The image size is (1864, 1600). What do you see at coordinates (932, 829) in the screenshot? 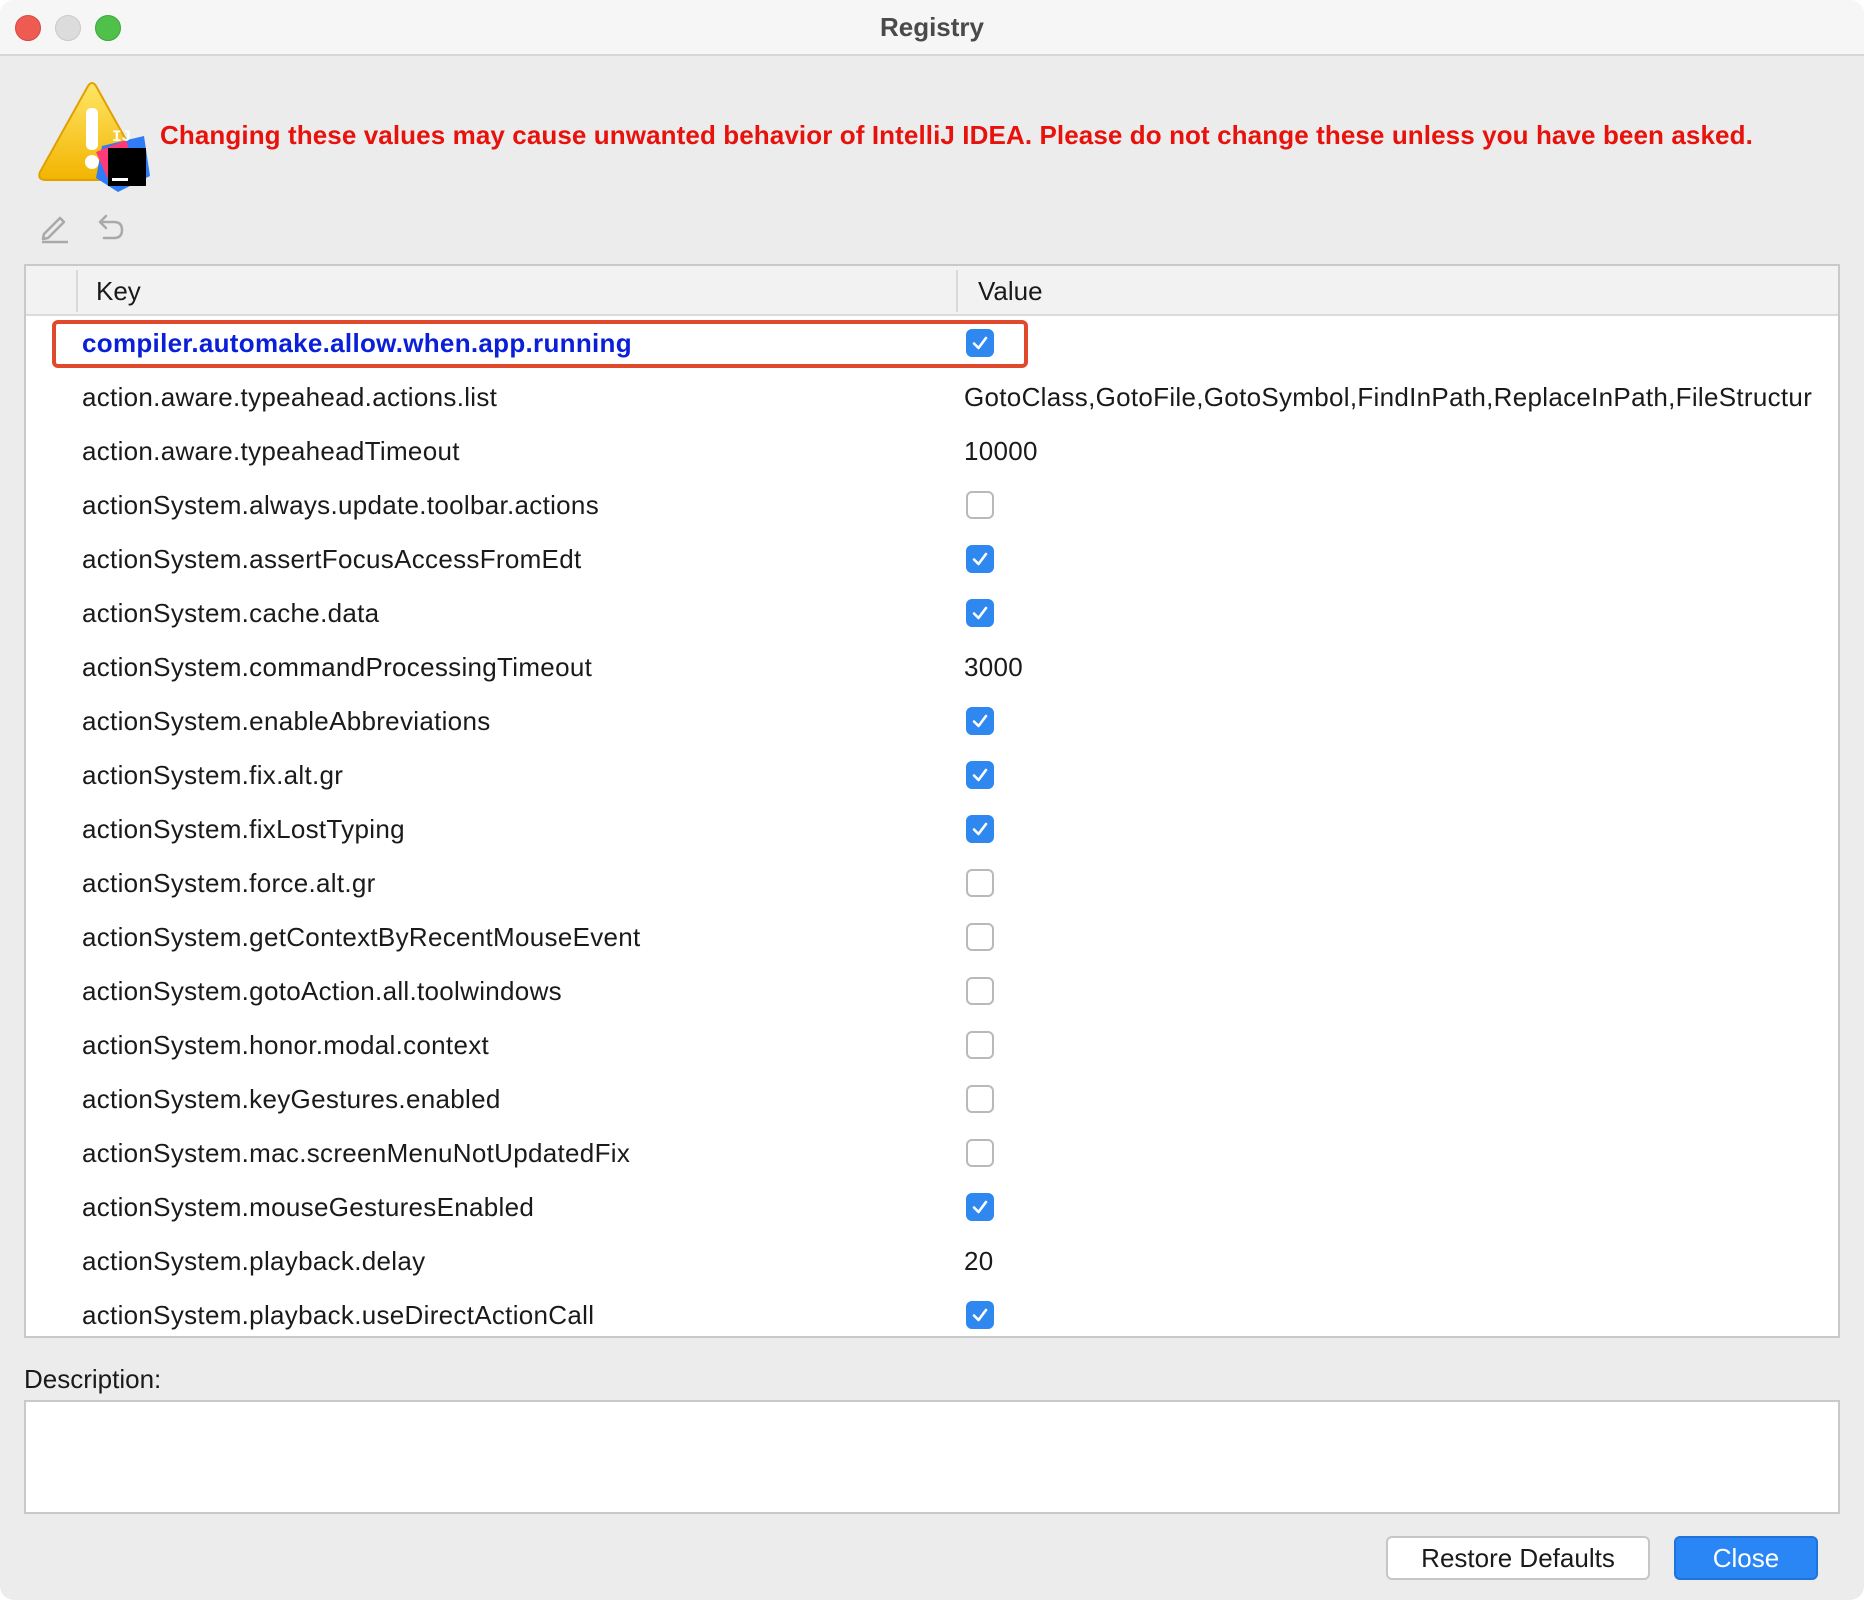
I see `table-row: actionSystem.fixLostTyping` at bounding box center [932, 829].